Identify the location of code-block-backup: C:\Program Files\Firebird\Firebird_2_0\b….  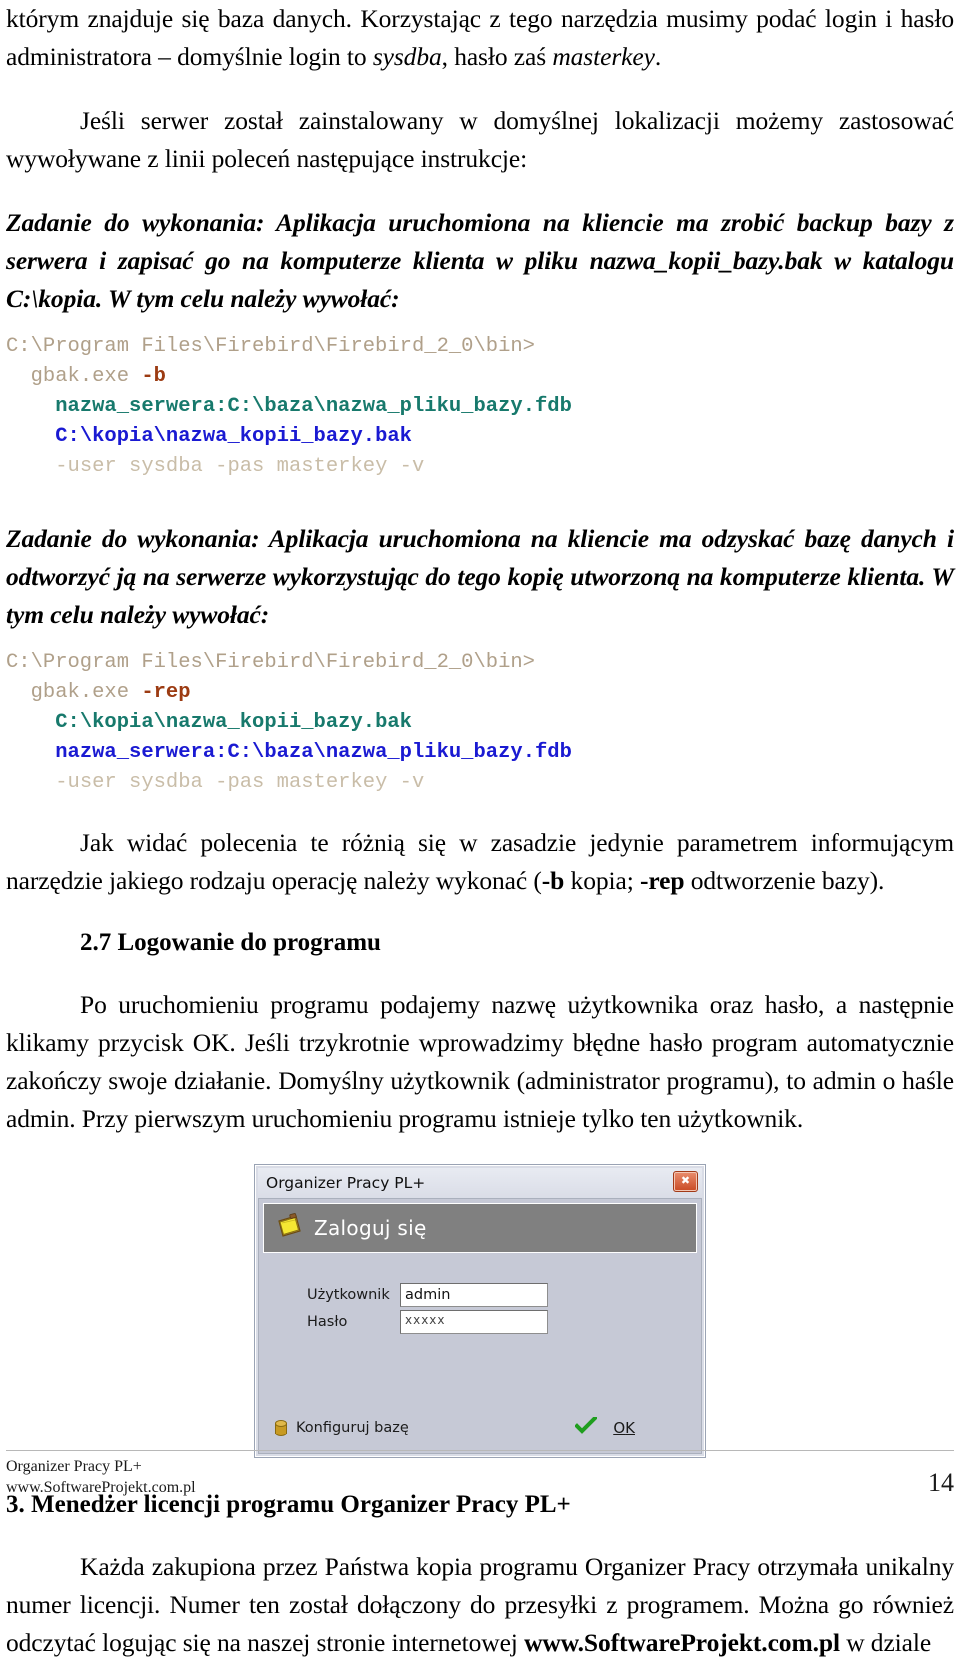
(480, 407).